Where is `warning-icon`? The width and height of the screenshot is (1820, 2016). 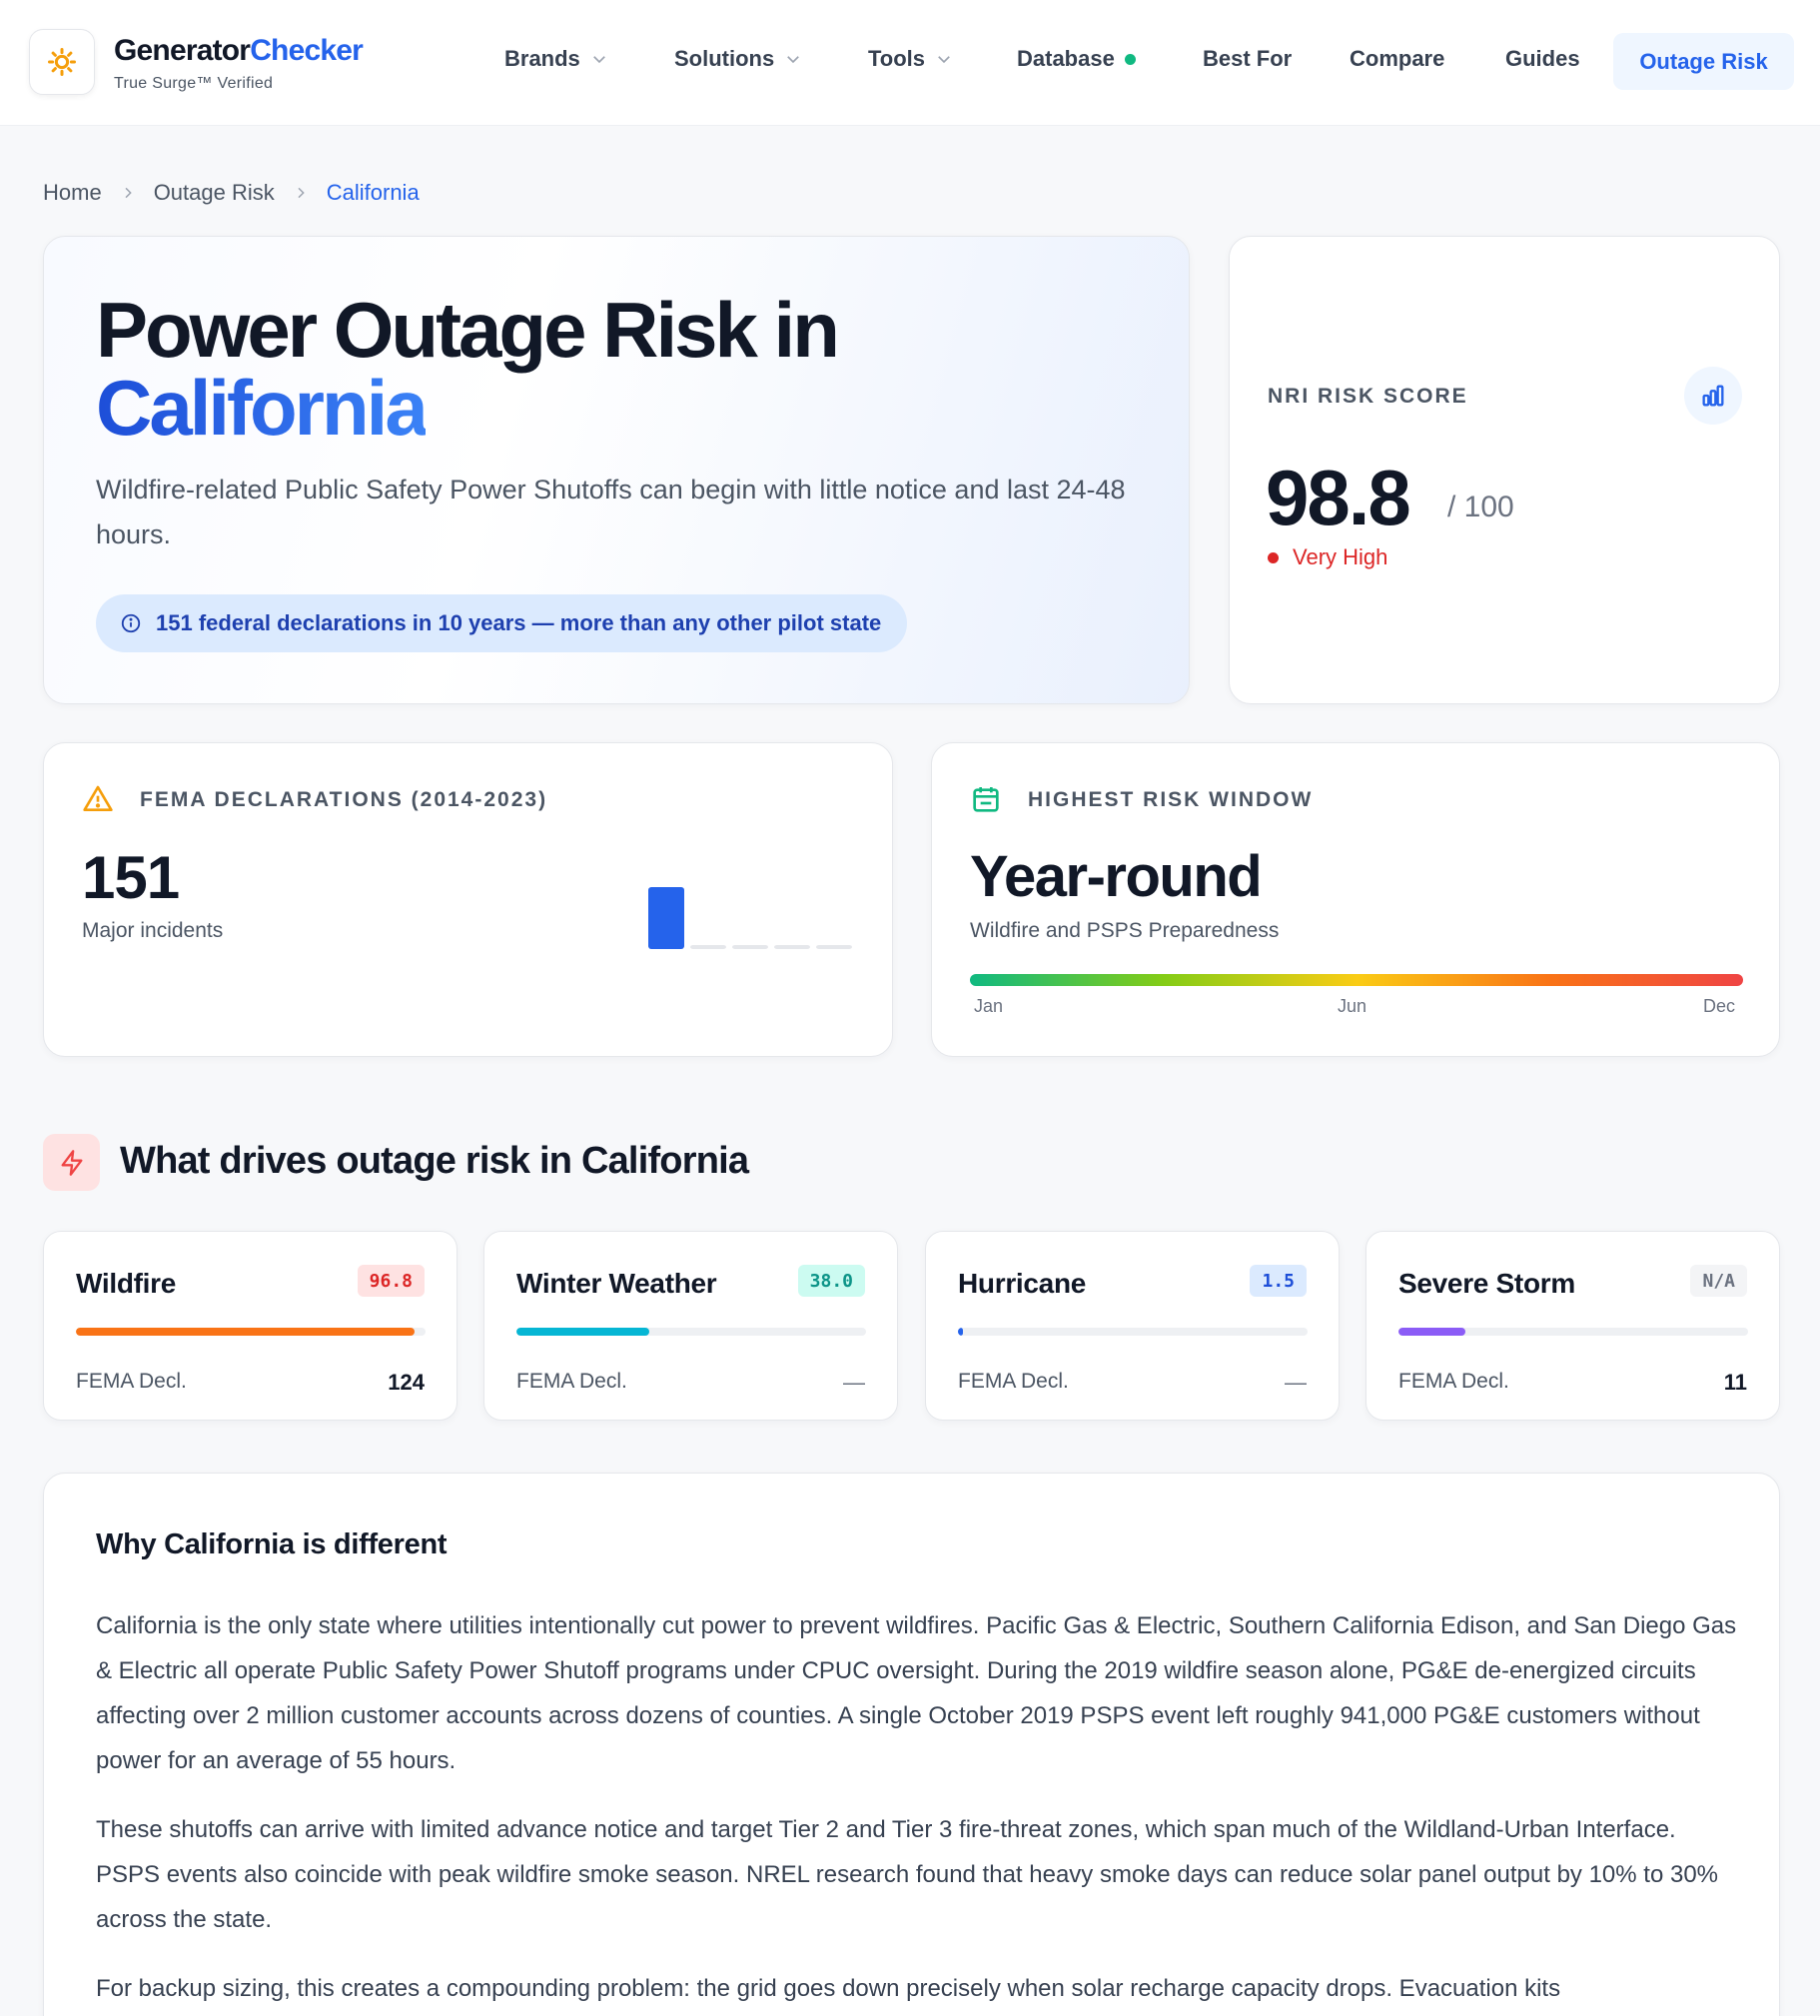 warning-icon is located at coordinates (98, 798).